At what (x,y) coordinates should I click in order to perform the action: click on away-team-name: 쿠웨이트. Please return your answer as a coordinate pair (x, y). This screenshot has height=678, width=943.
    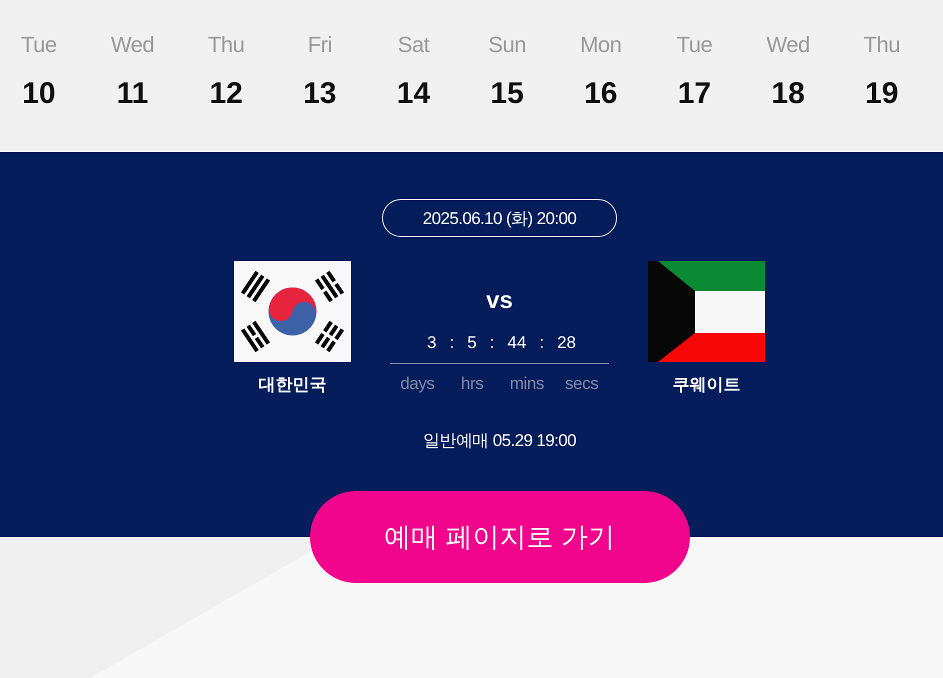
    Looking at the image, I should click on (706, 385).